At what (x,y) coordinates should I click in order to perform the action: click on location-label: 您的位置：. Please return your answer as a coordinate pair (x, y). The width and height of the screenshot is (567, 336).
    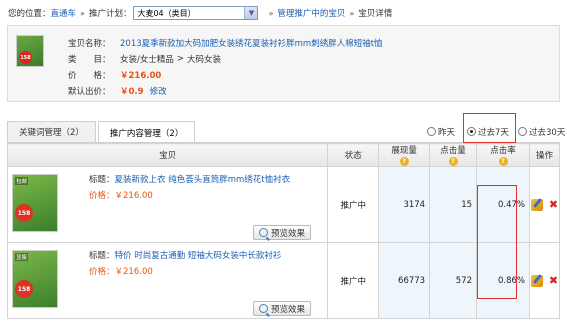
    Looking at the image, I should click on (29, 14).